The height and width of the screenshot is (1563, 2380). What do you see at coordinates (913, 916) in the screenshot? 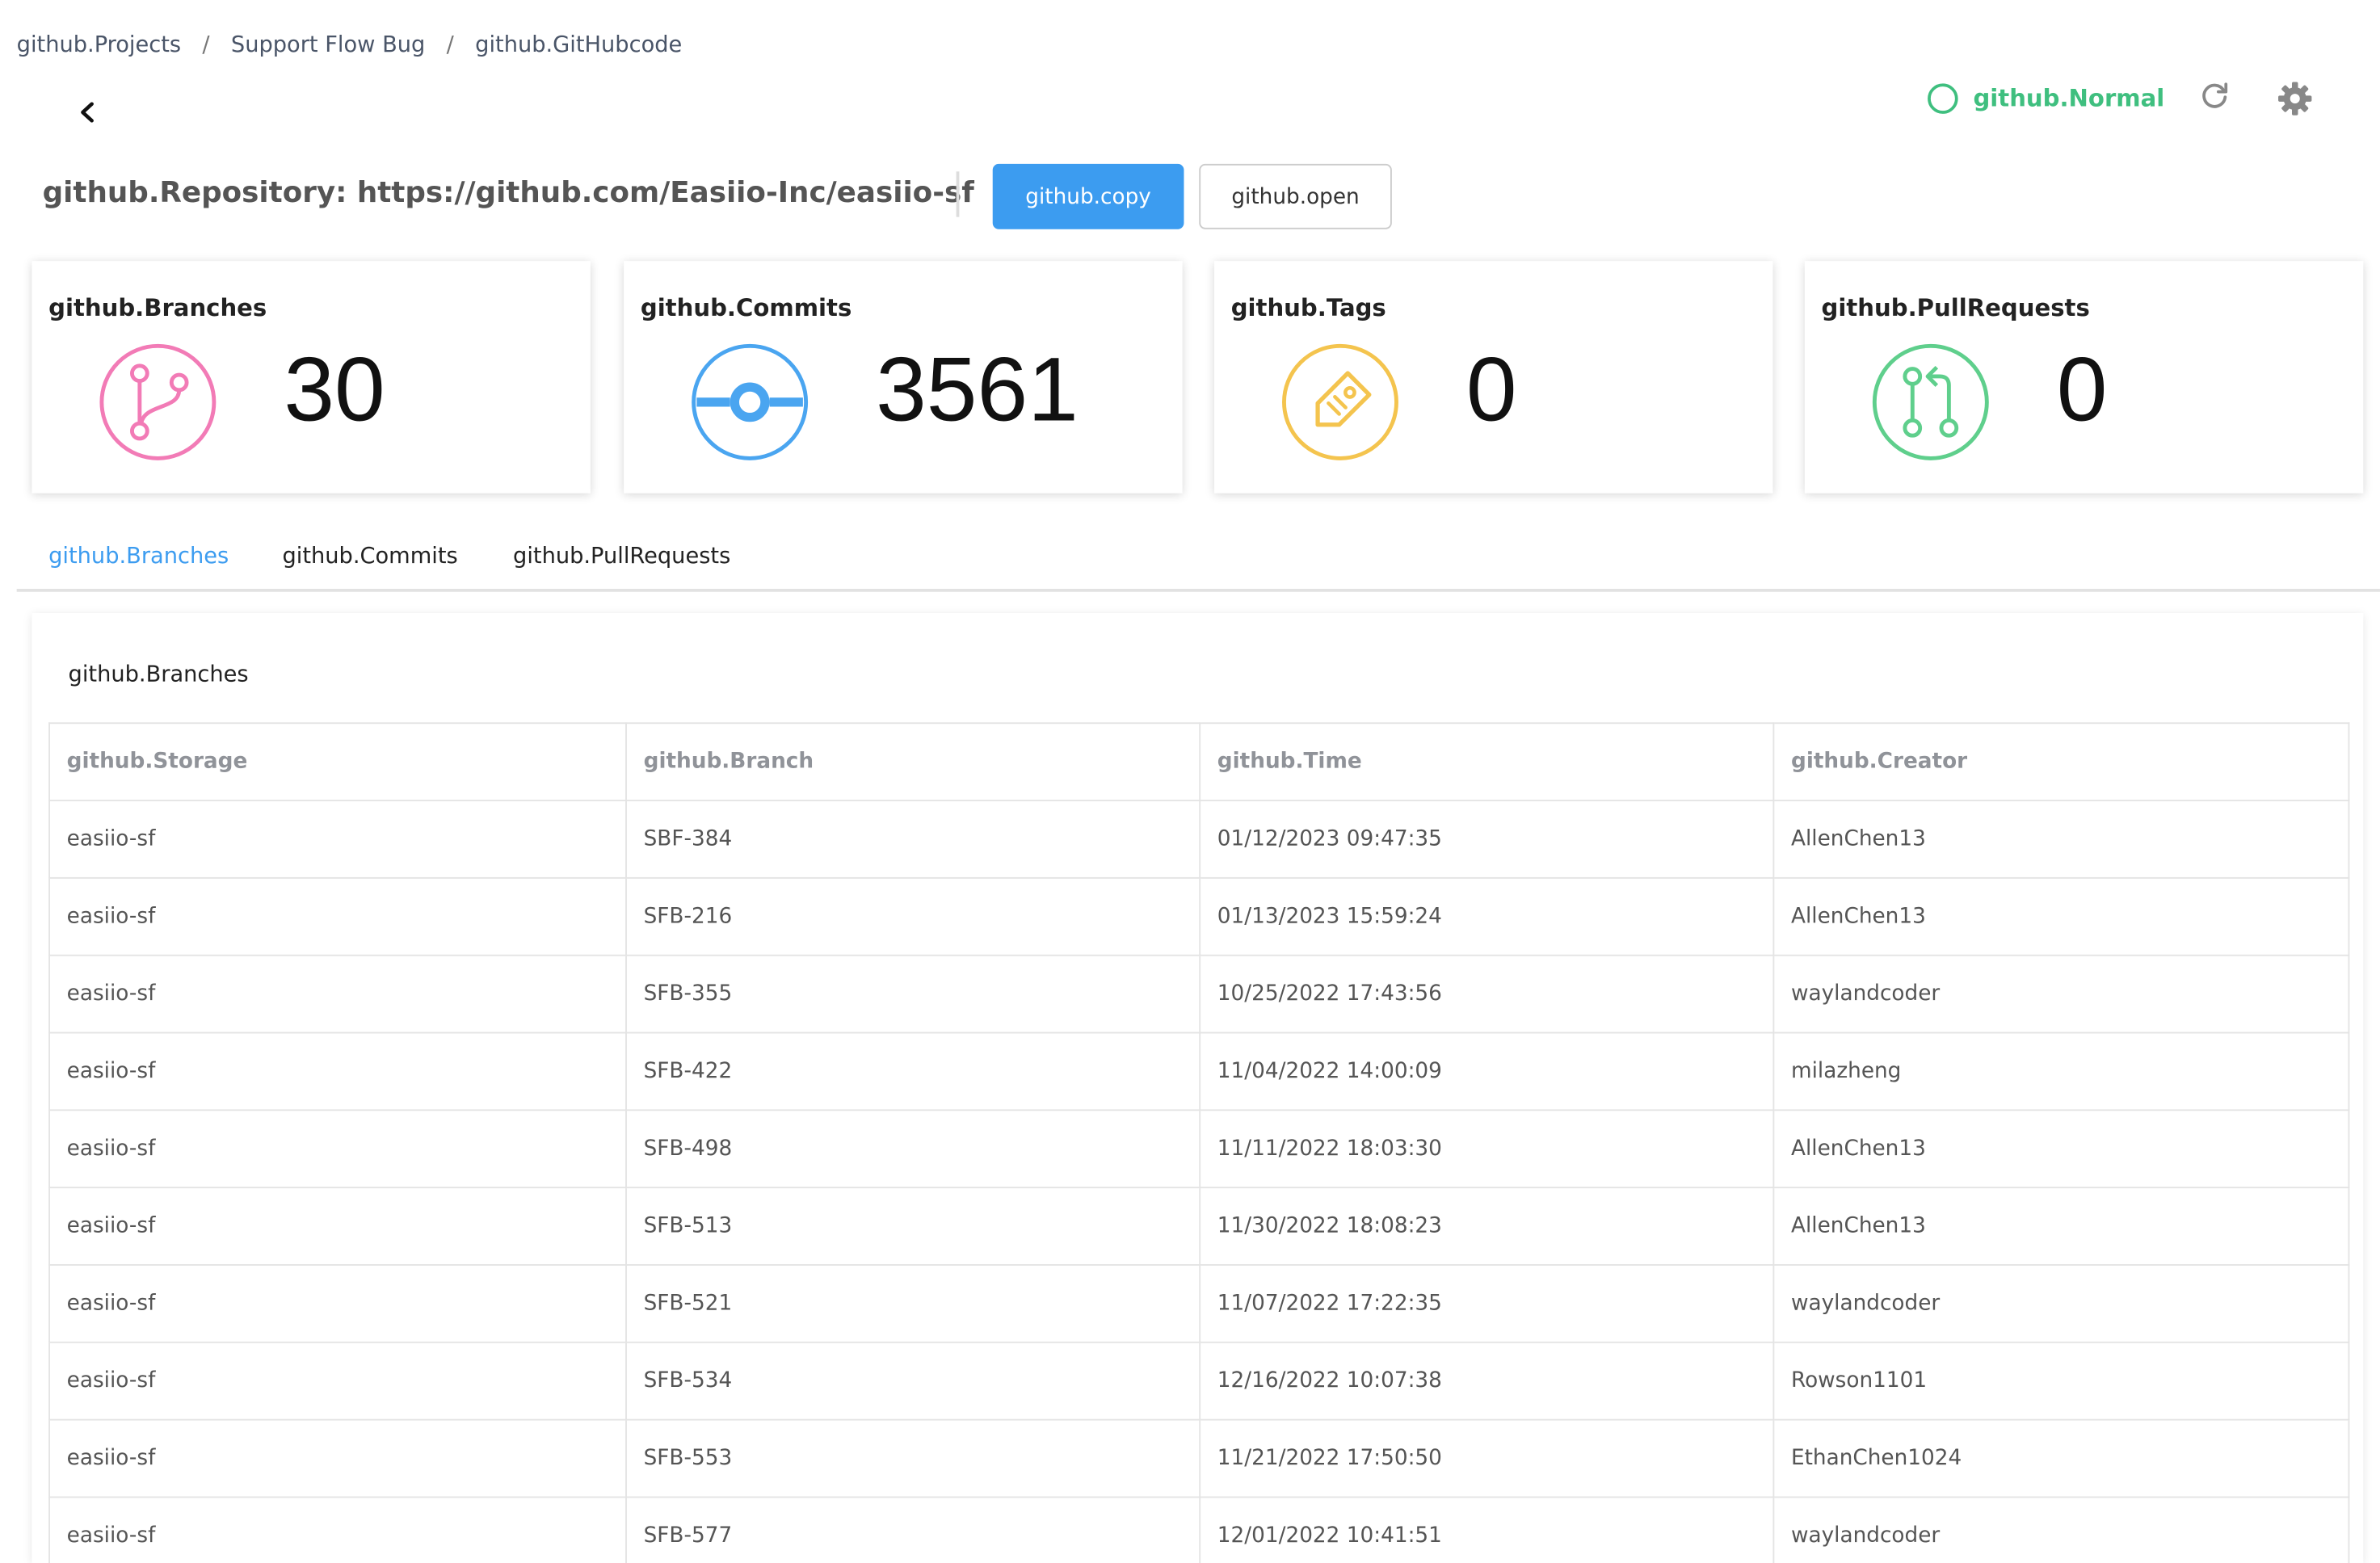
I see `branch-cell: SFB-216` at bounding box center [913, 916].